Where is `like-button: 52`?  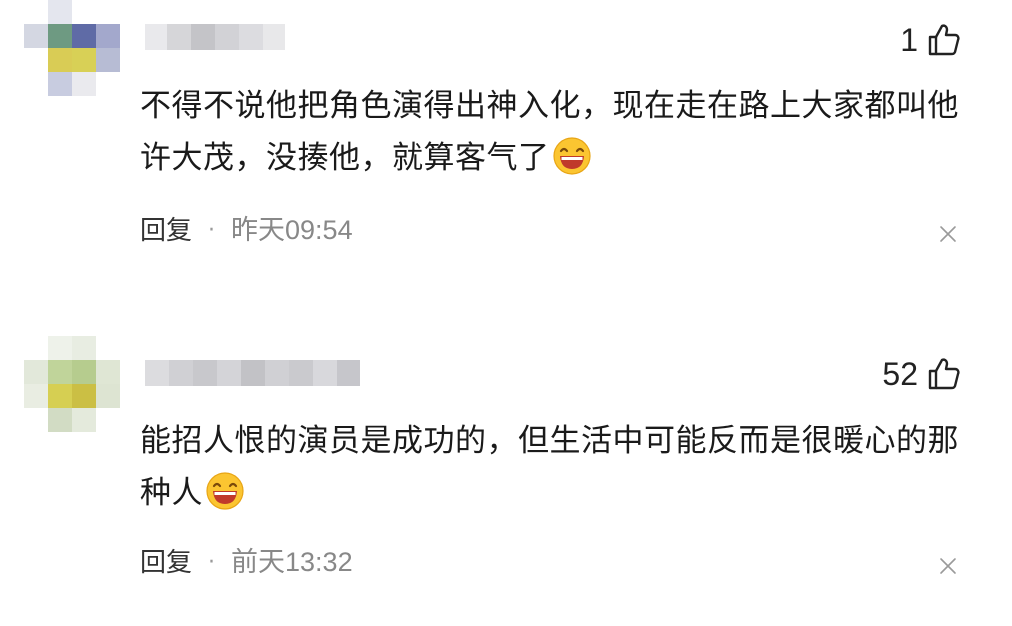 like-button: 52 is located at coordinates (922, 374).